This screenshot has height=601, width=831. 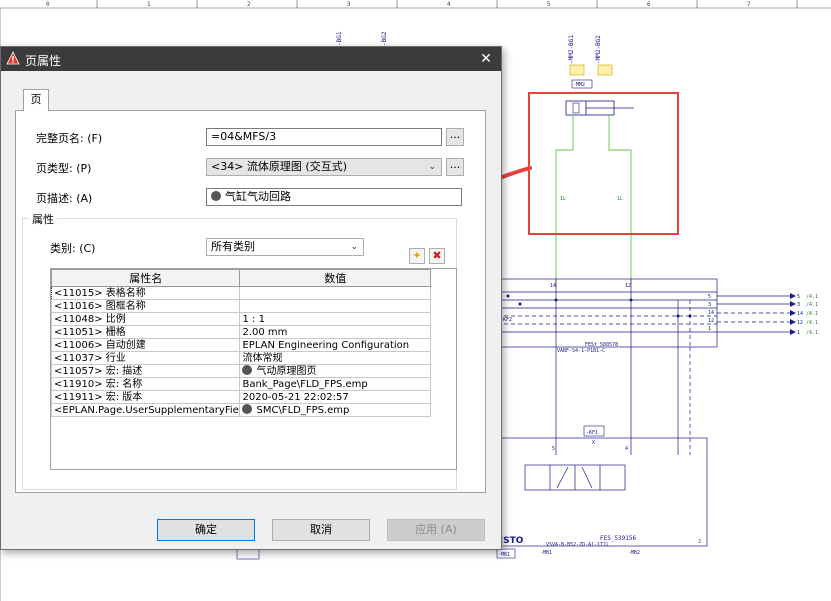 What do you see at coordinates (145, 332) in the screenshot?
I see `cell-name: <11051> 栅格` at bounding box center [145, 332].